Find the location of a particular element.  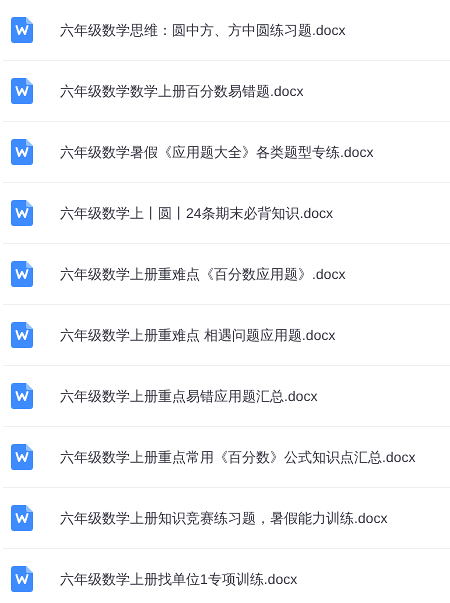

file-row: 六年级数学上册重难点《百分数应用题》.docx is located at coordinates (226, 274).